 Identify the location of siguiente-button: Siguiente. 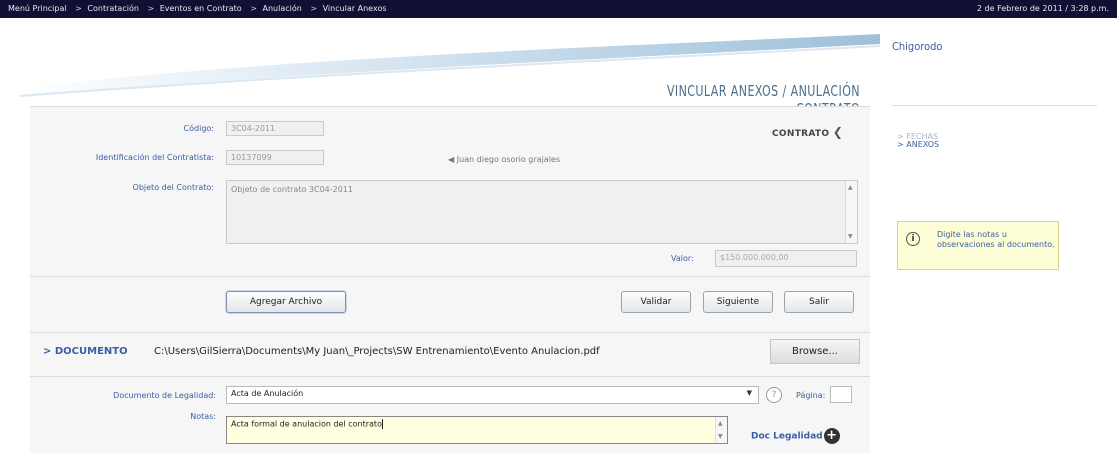
(738, 302).